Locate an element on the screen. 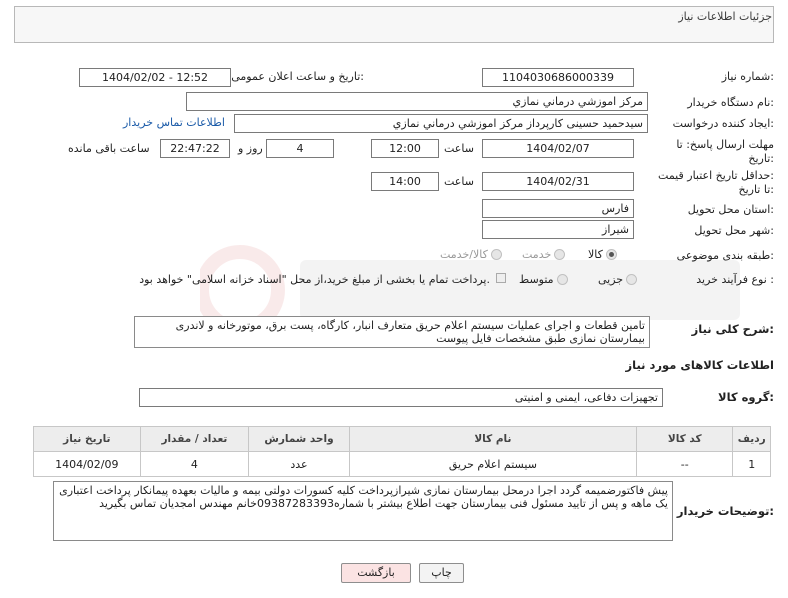 This screenshot has height=598, width=788. col-date: تاریخ نیاز is located at coordinates (87, 439).